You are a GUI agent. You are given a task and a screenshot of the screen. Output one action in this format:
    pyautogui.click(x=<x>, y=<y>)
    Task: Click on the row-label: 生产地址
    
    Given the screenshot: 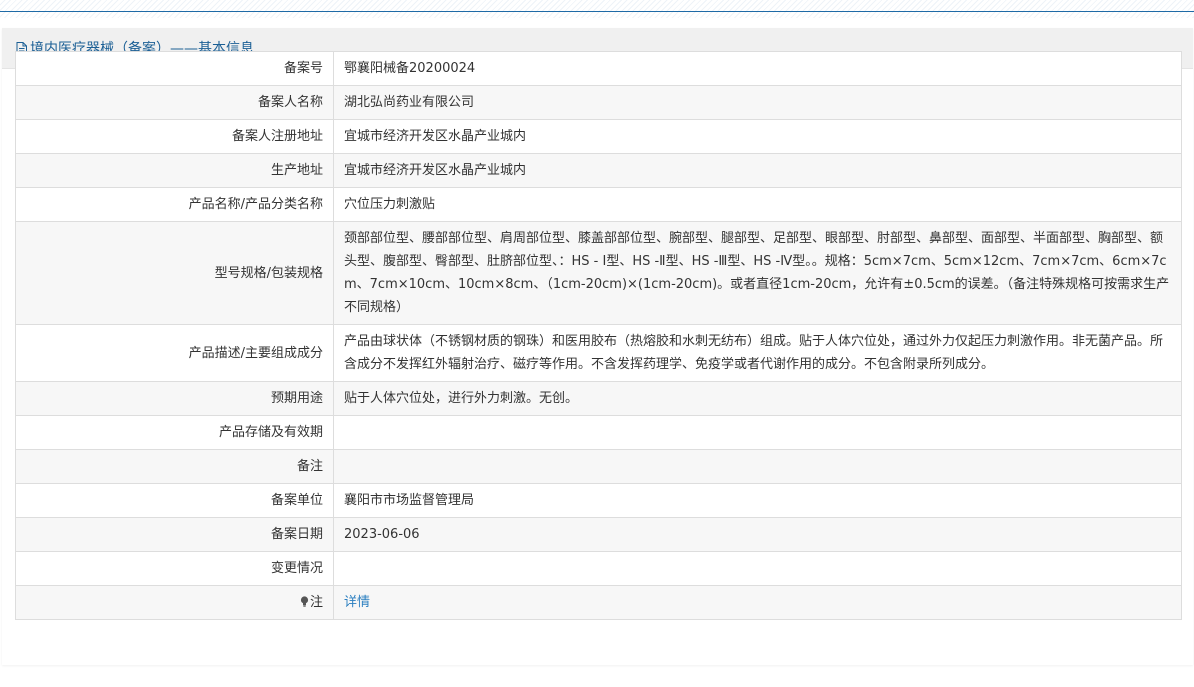 What is the action you would take?
    pyautogui.click(x=174, y=170)
    